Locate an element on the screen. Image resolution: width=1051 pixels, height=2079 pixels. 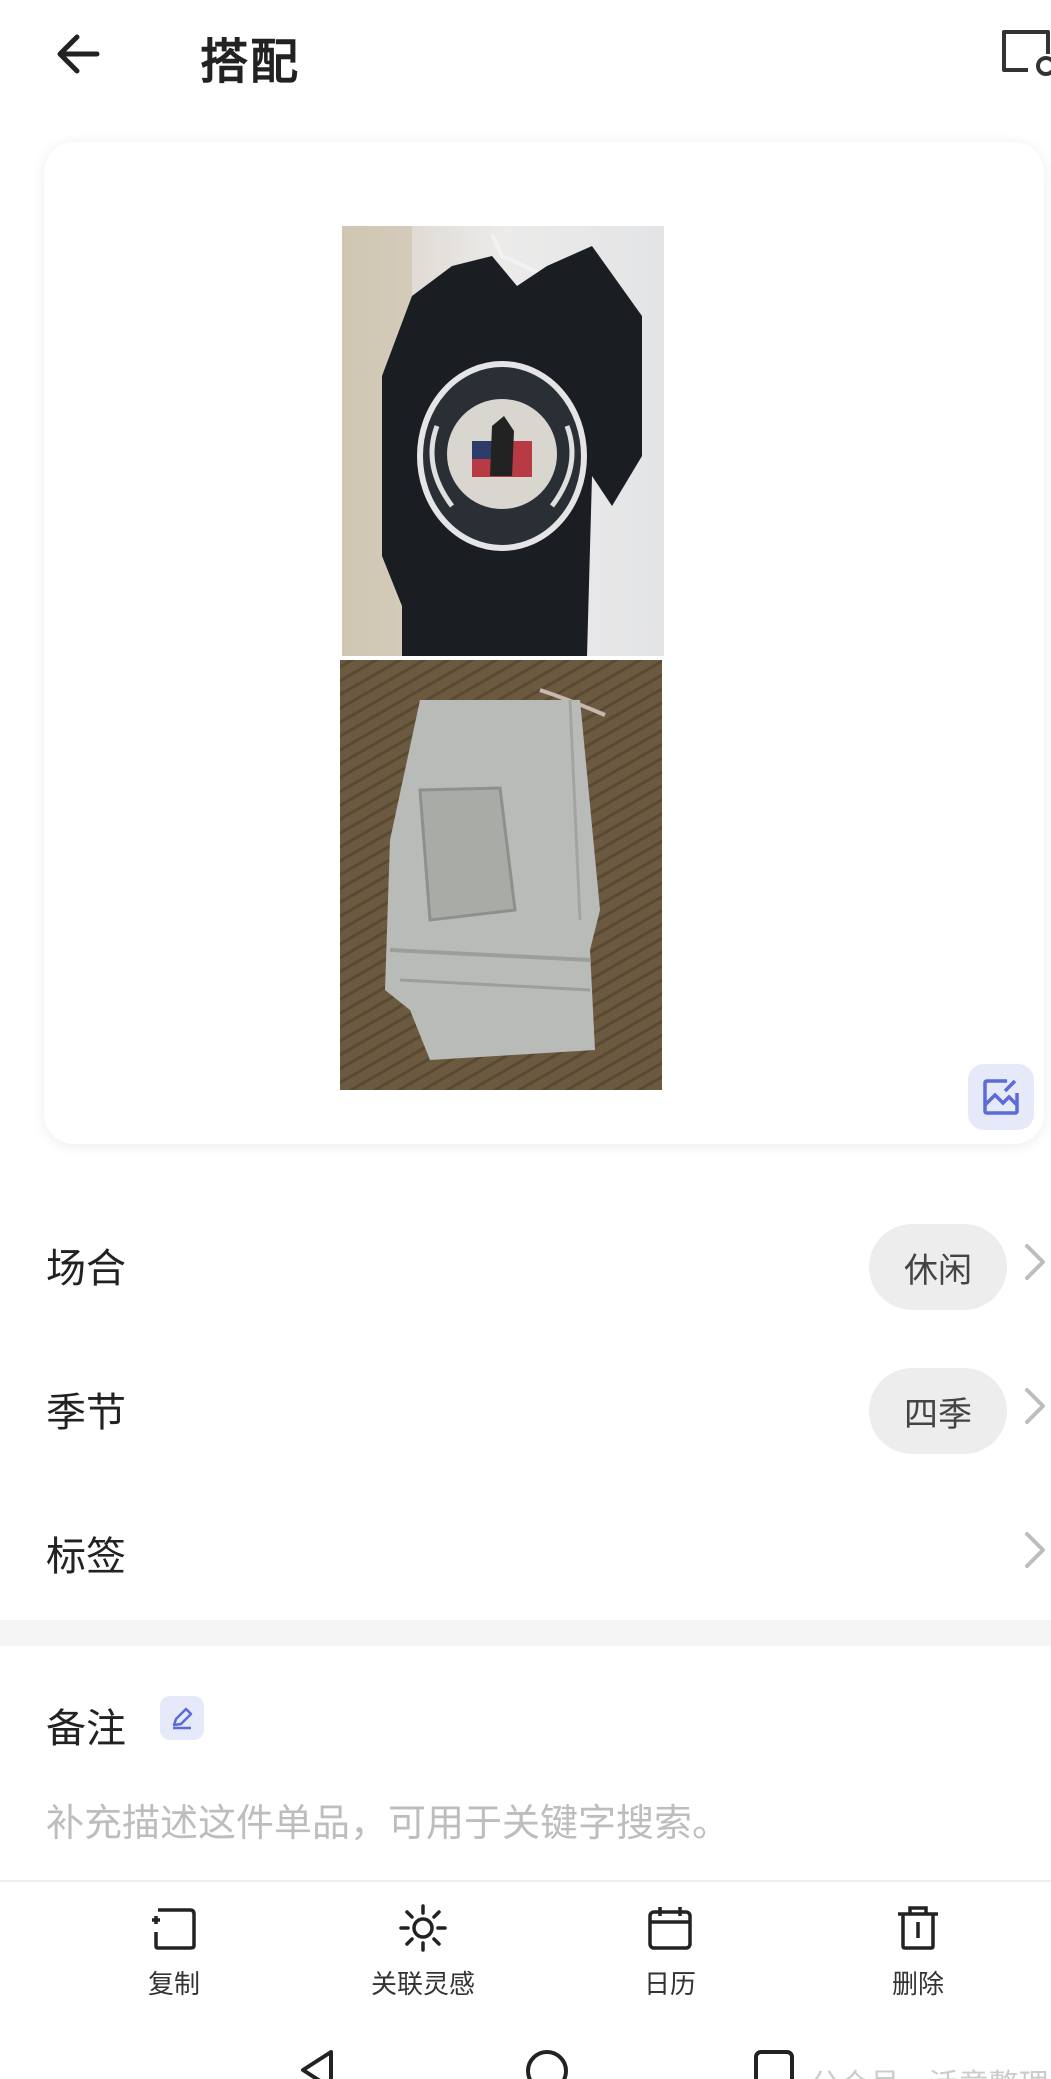
tags-row: 标签 is located at coordinates (525, 1550).